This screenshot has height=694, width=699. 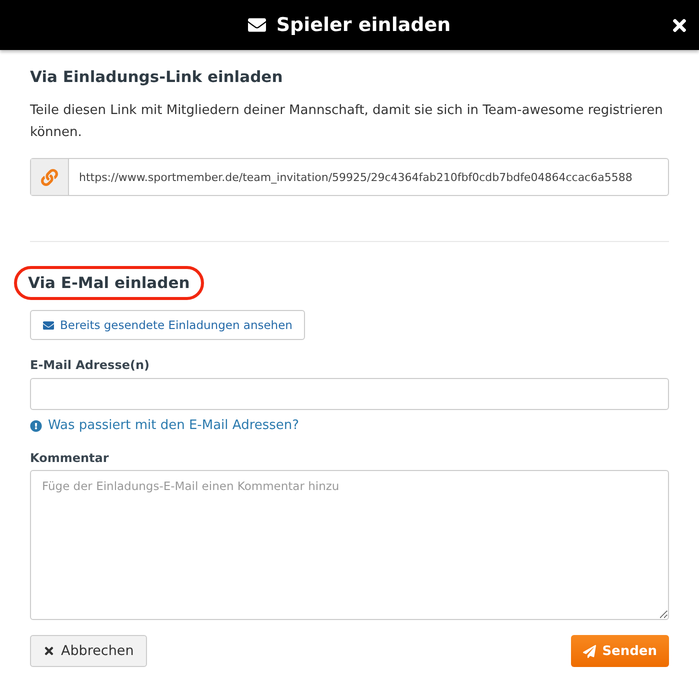 What do you see at coordinates (679, 25) in the screenshot?
I see `close-button` at bounding box center [679, 25].